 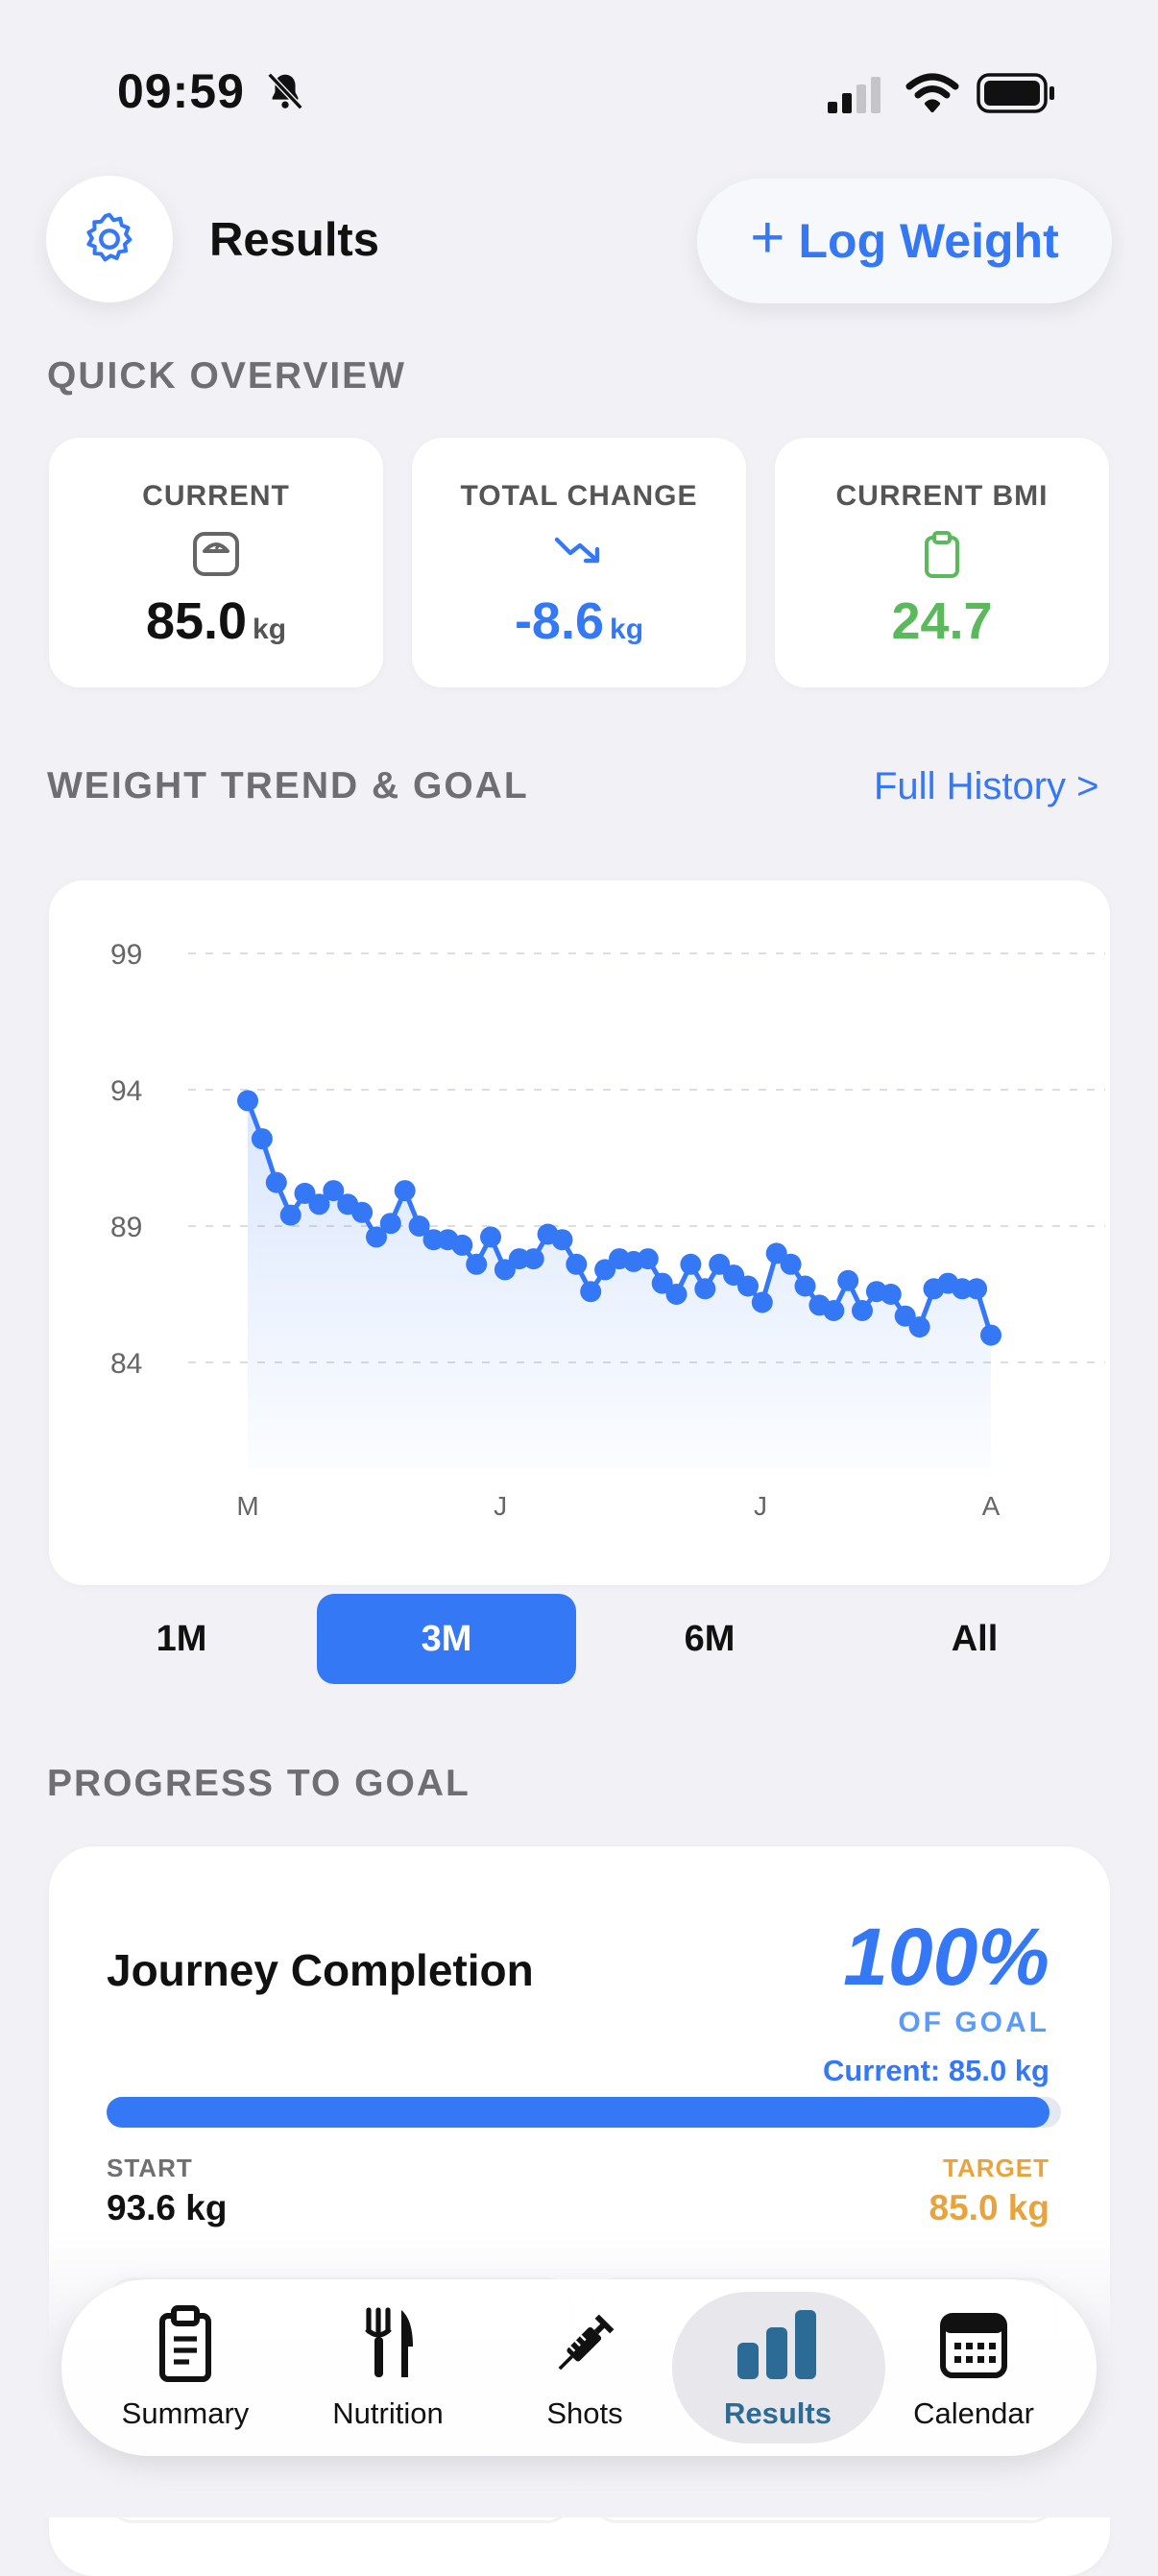 I want to click on fork-knife-icon, so click(x=389, y=2342).